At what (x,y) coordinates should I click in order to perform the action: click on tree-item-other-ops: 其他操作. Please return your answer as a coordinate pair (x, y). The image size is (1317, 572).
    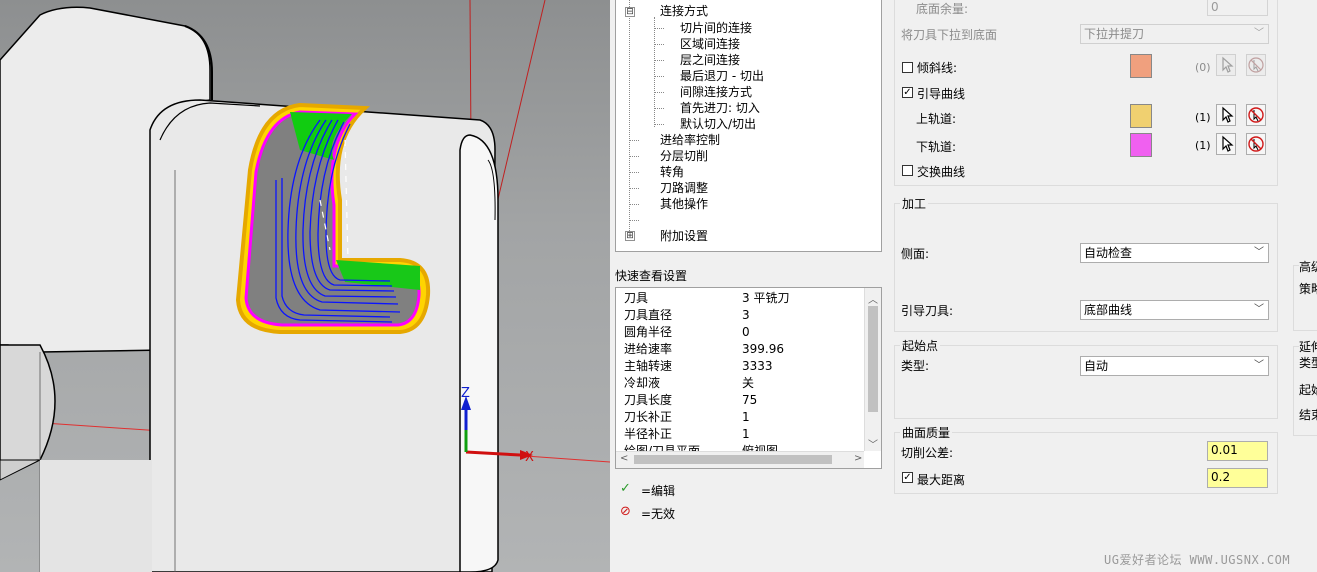
    Looking at the image, I should click on (684, 204).